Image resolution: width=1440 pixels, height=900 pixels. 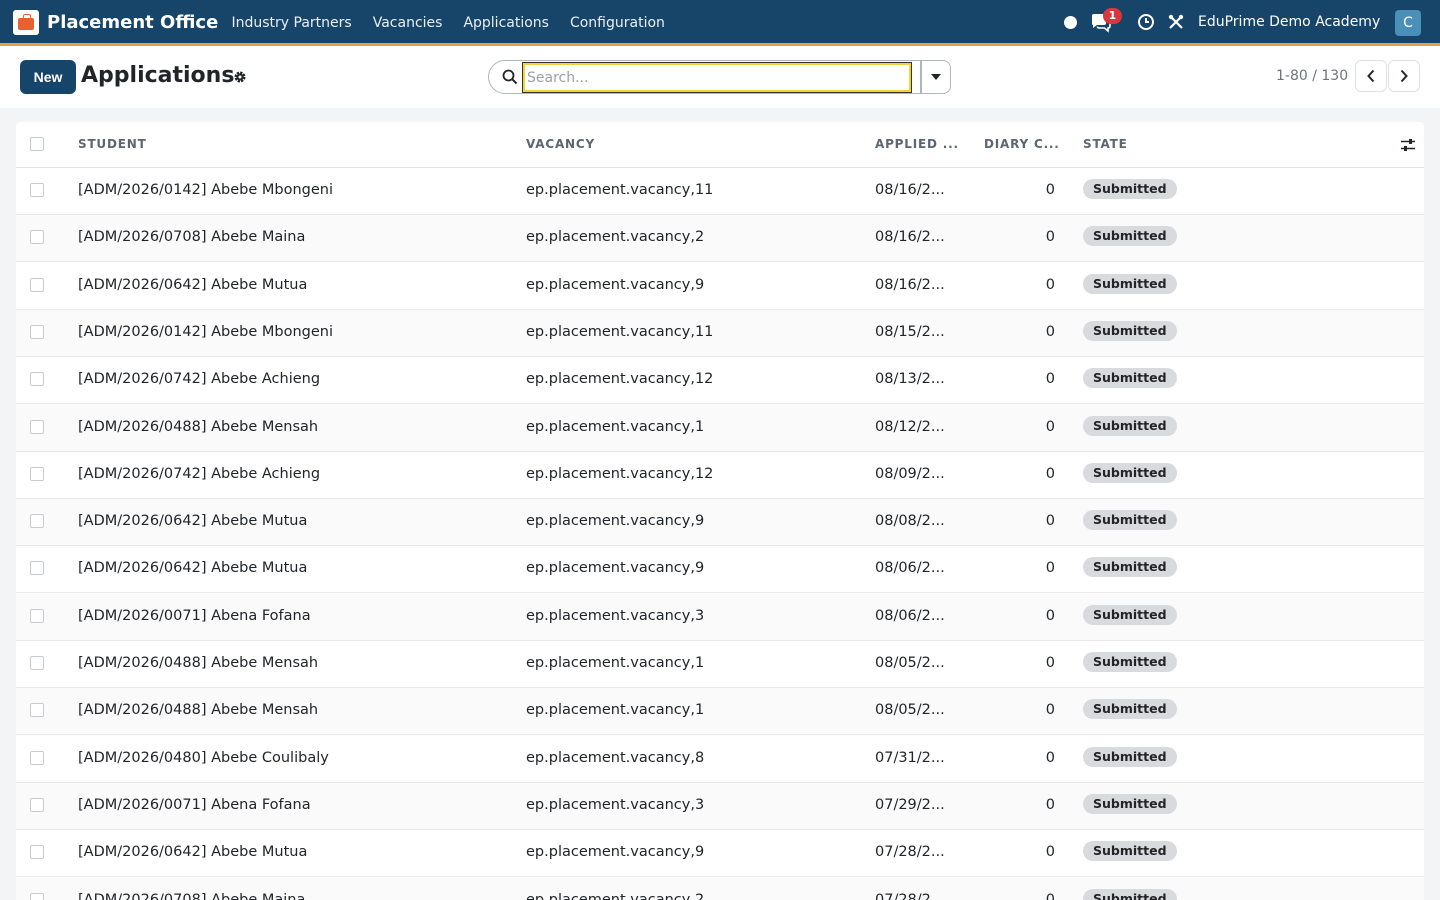 I want to click on search-options-toggle, so click(x=936, y=77).